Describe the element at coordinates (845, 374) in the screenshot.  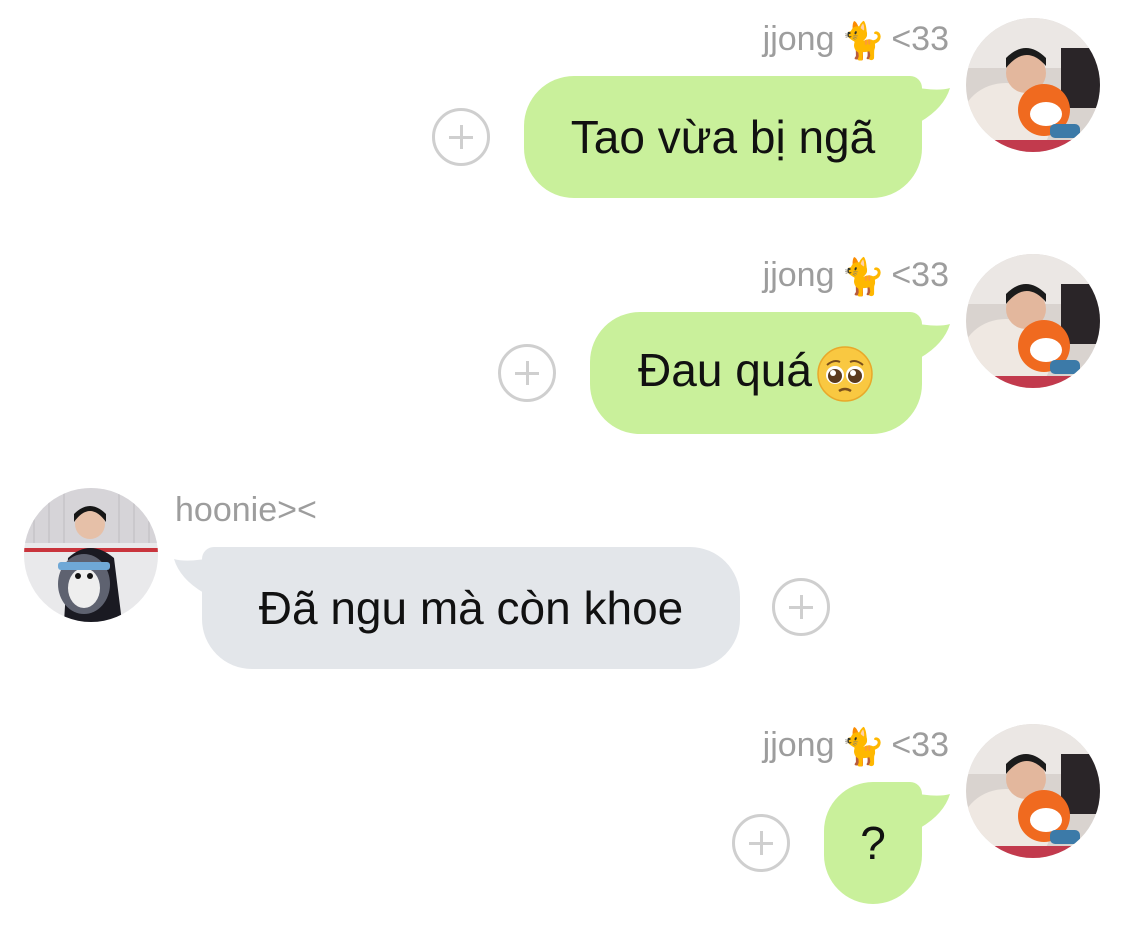
I see `pleading-face-icon` at that location.